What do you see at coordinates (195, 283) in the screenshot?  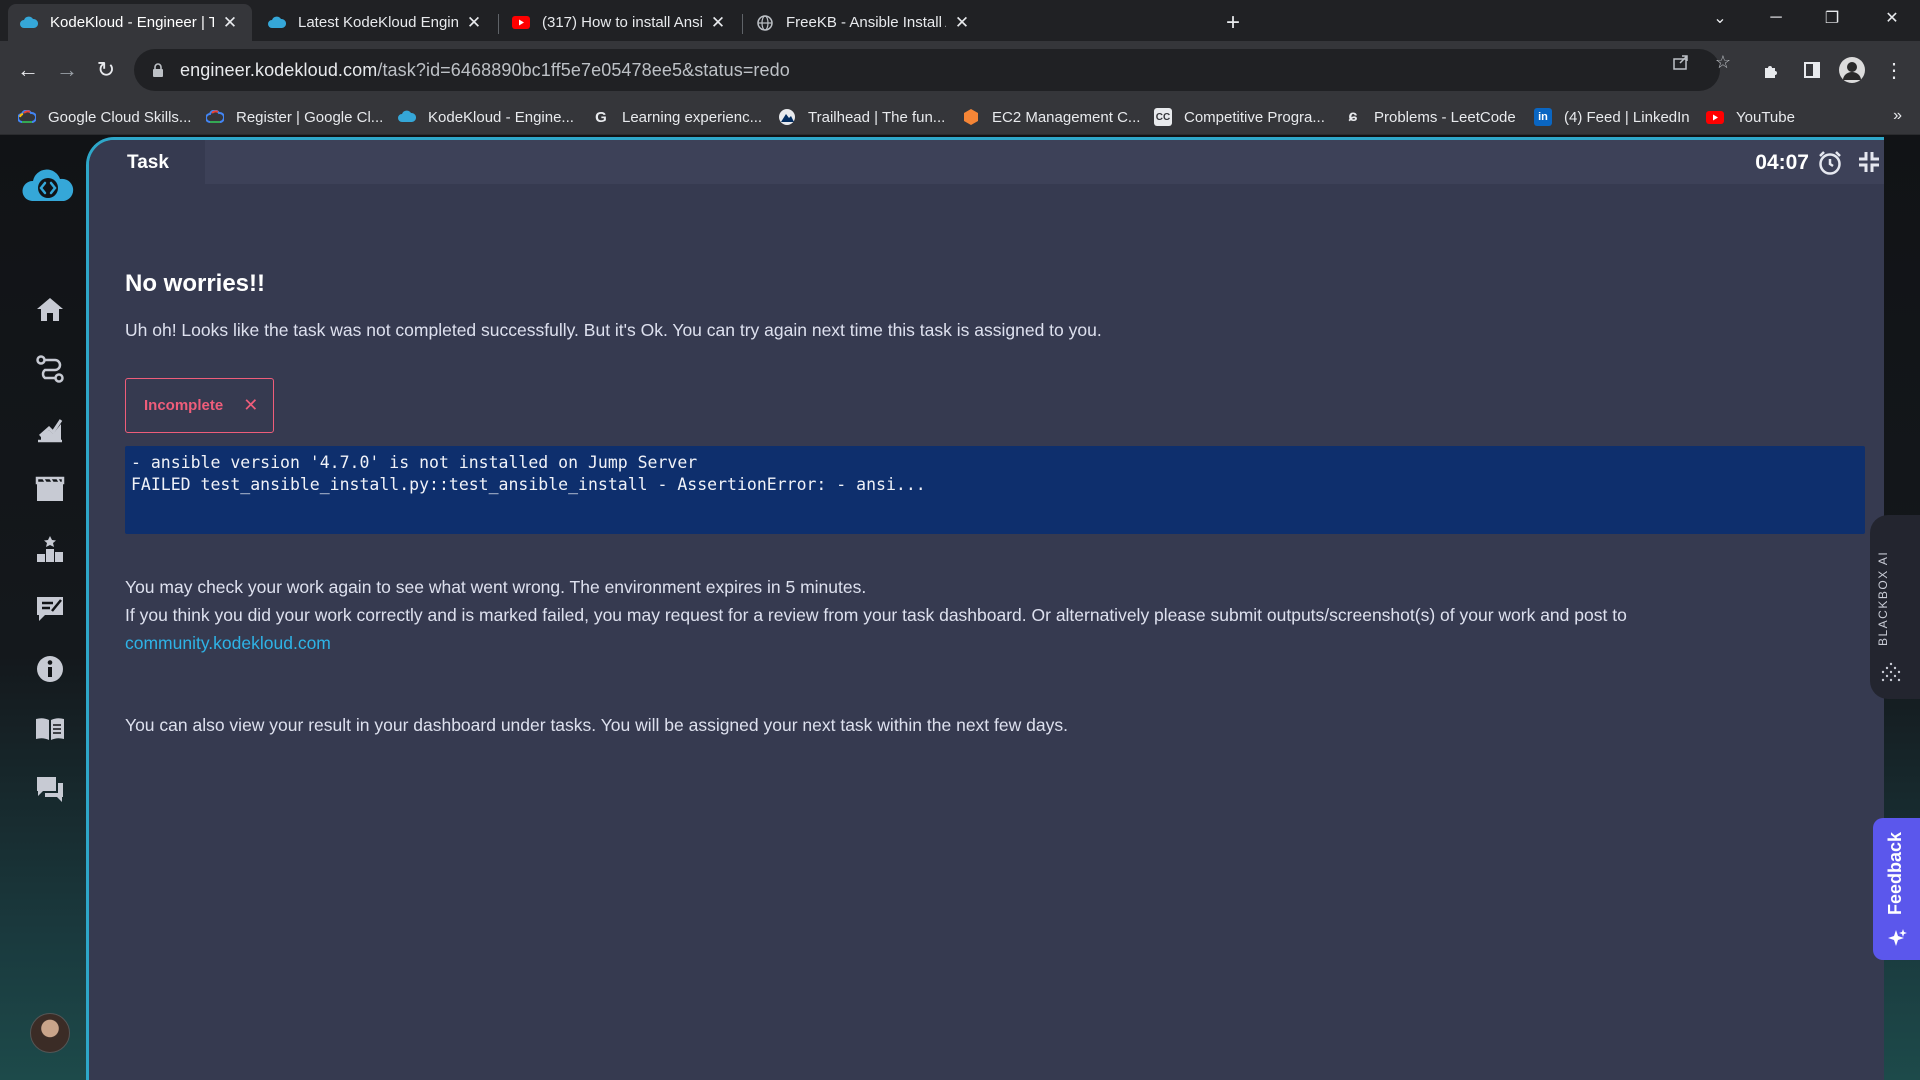 I see `page-title: No worries!!` at bounding box center [195, 283].